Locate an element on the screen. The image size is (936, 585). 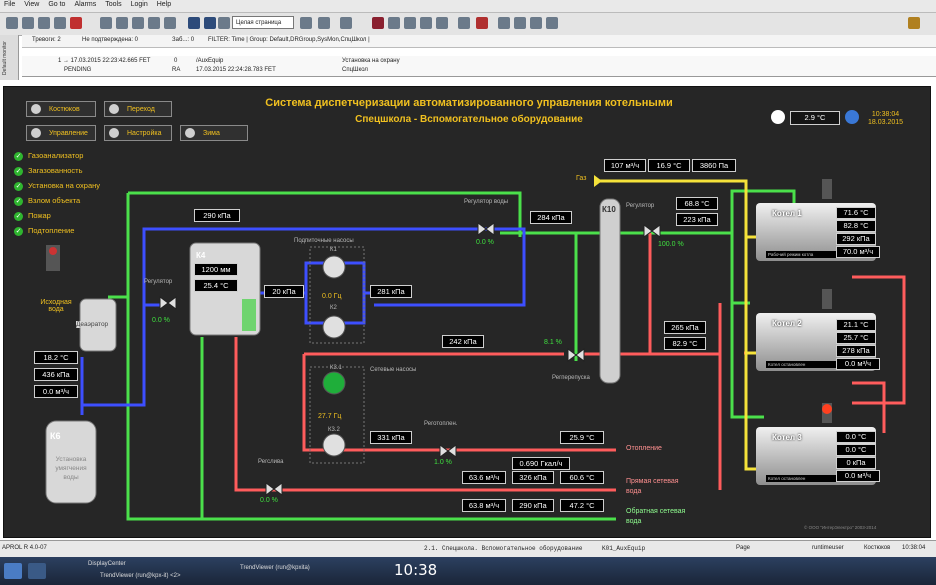
nav-winter-button: Зима is located at coordinates (214, 133).